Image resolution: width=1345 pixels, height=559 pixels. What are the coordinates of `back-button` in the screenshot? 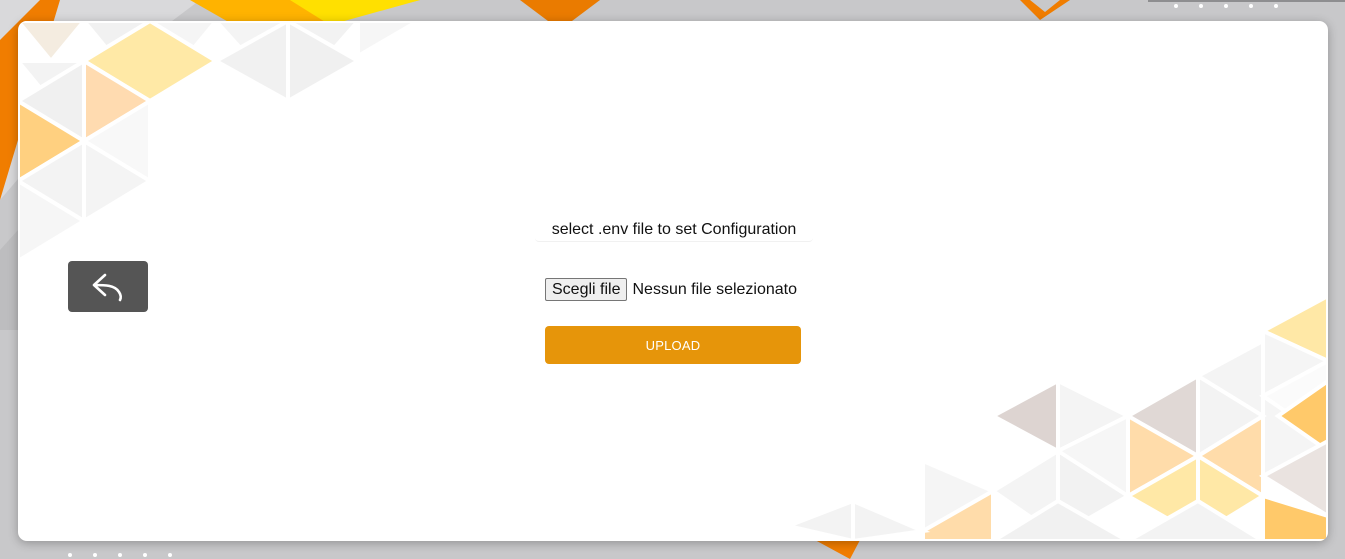 It's located at (108, 286).